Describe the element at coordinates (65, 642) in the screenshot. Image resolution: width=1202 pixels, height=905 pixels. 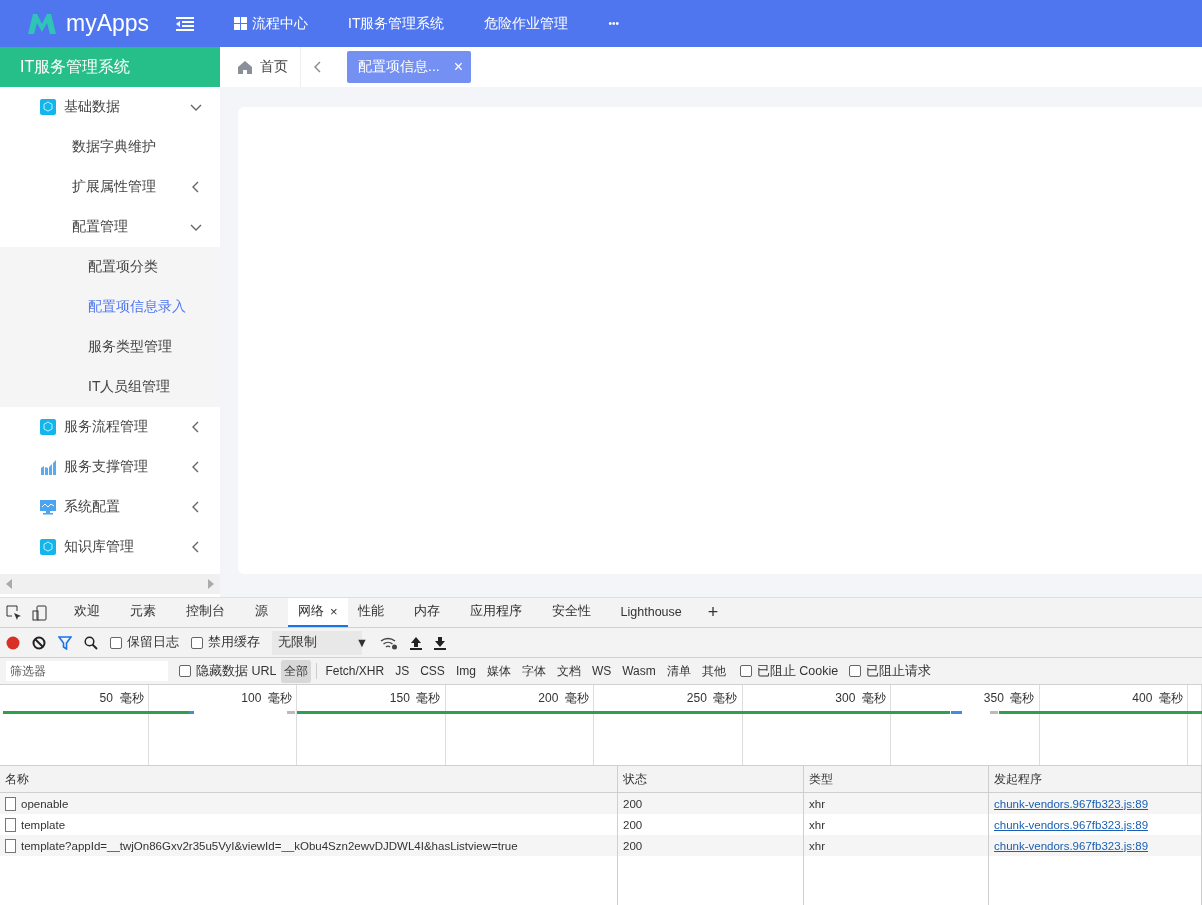
I see `filter-icon` at that location.